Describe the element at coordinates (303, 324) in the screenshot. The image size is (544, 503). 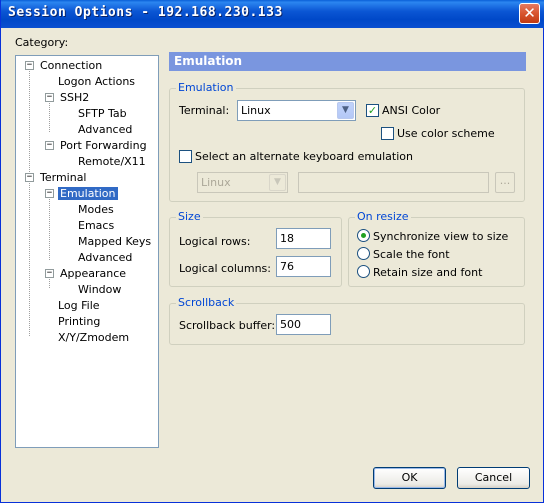
I see `scrollback-buffer-field: 500` at that location.